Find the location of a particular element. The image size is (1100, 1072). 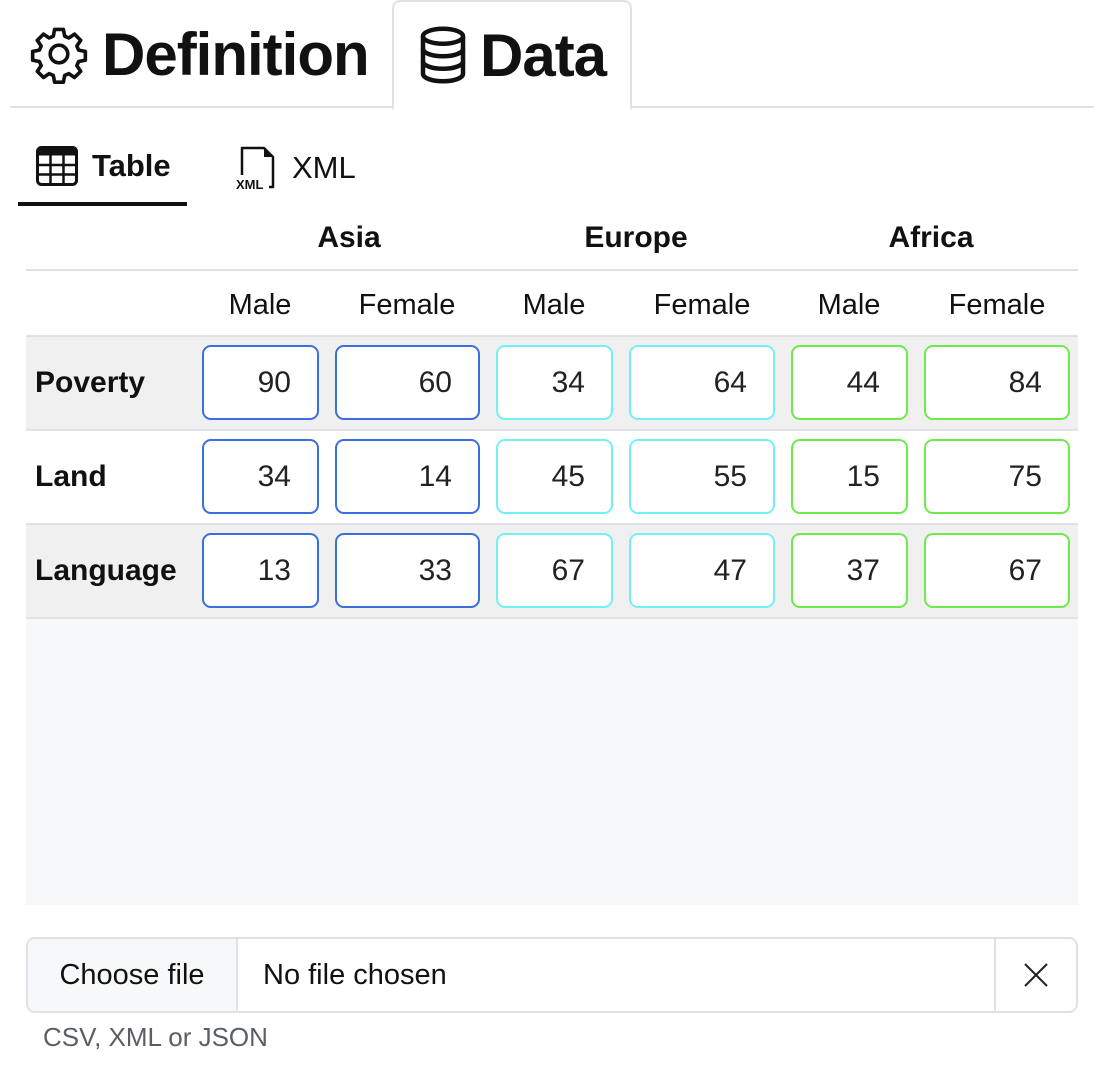

row-label: Poverty is located at coordinates (90, 382).